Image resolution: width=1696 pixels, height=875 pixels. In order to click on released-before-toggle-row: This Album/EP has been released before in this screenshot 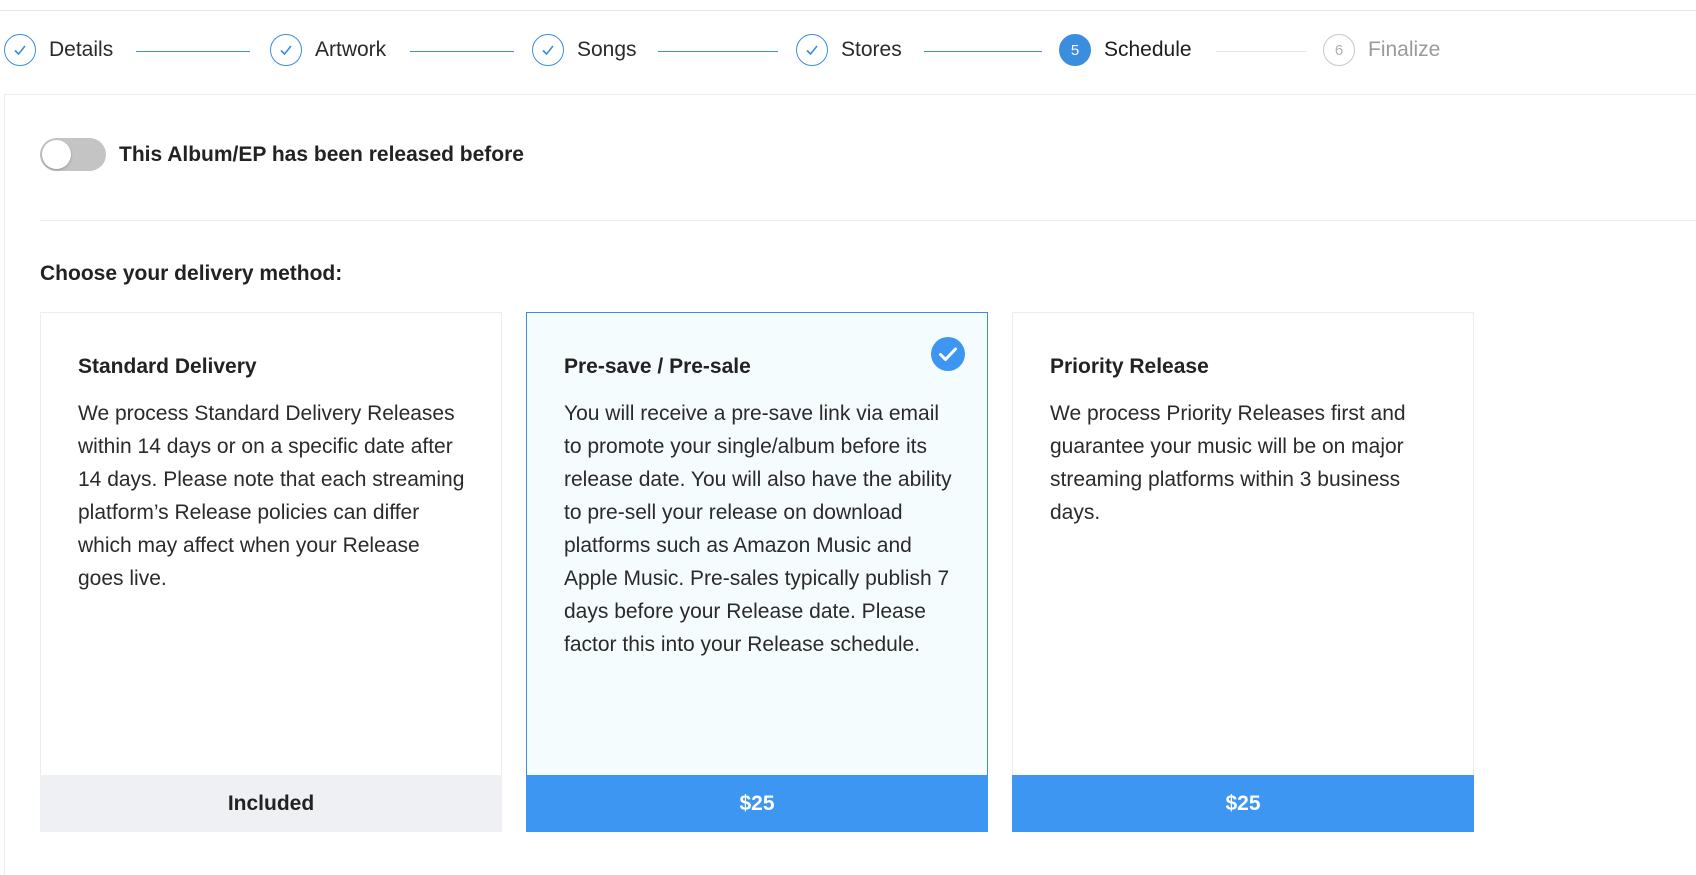, I will do `click(282, 154)`.